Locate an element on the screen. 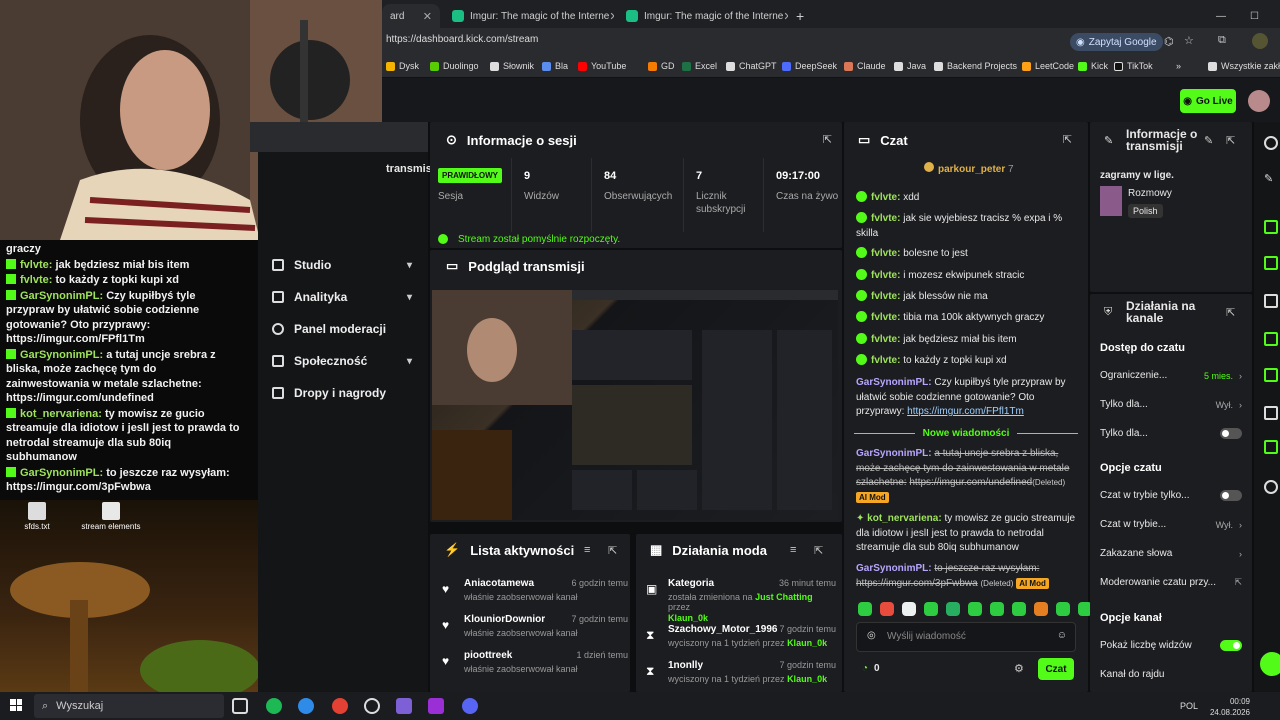  apps-icon is located at coordinates (1271, 487).